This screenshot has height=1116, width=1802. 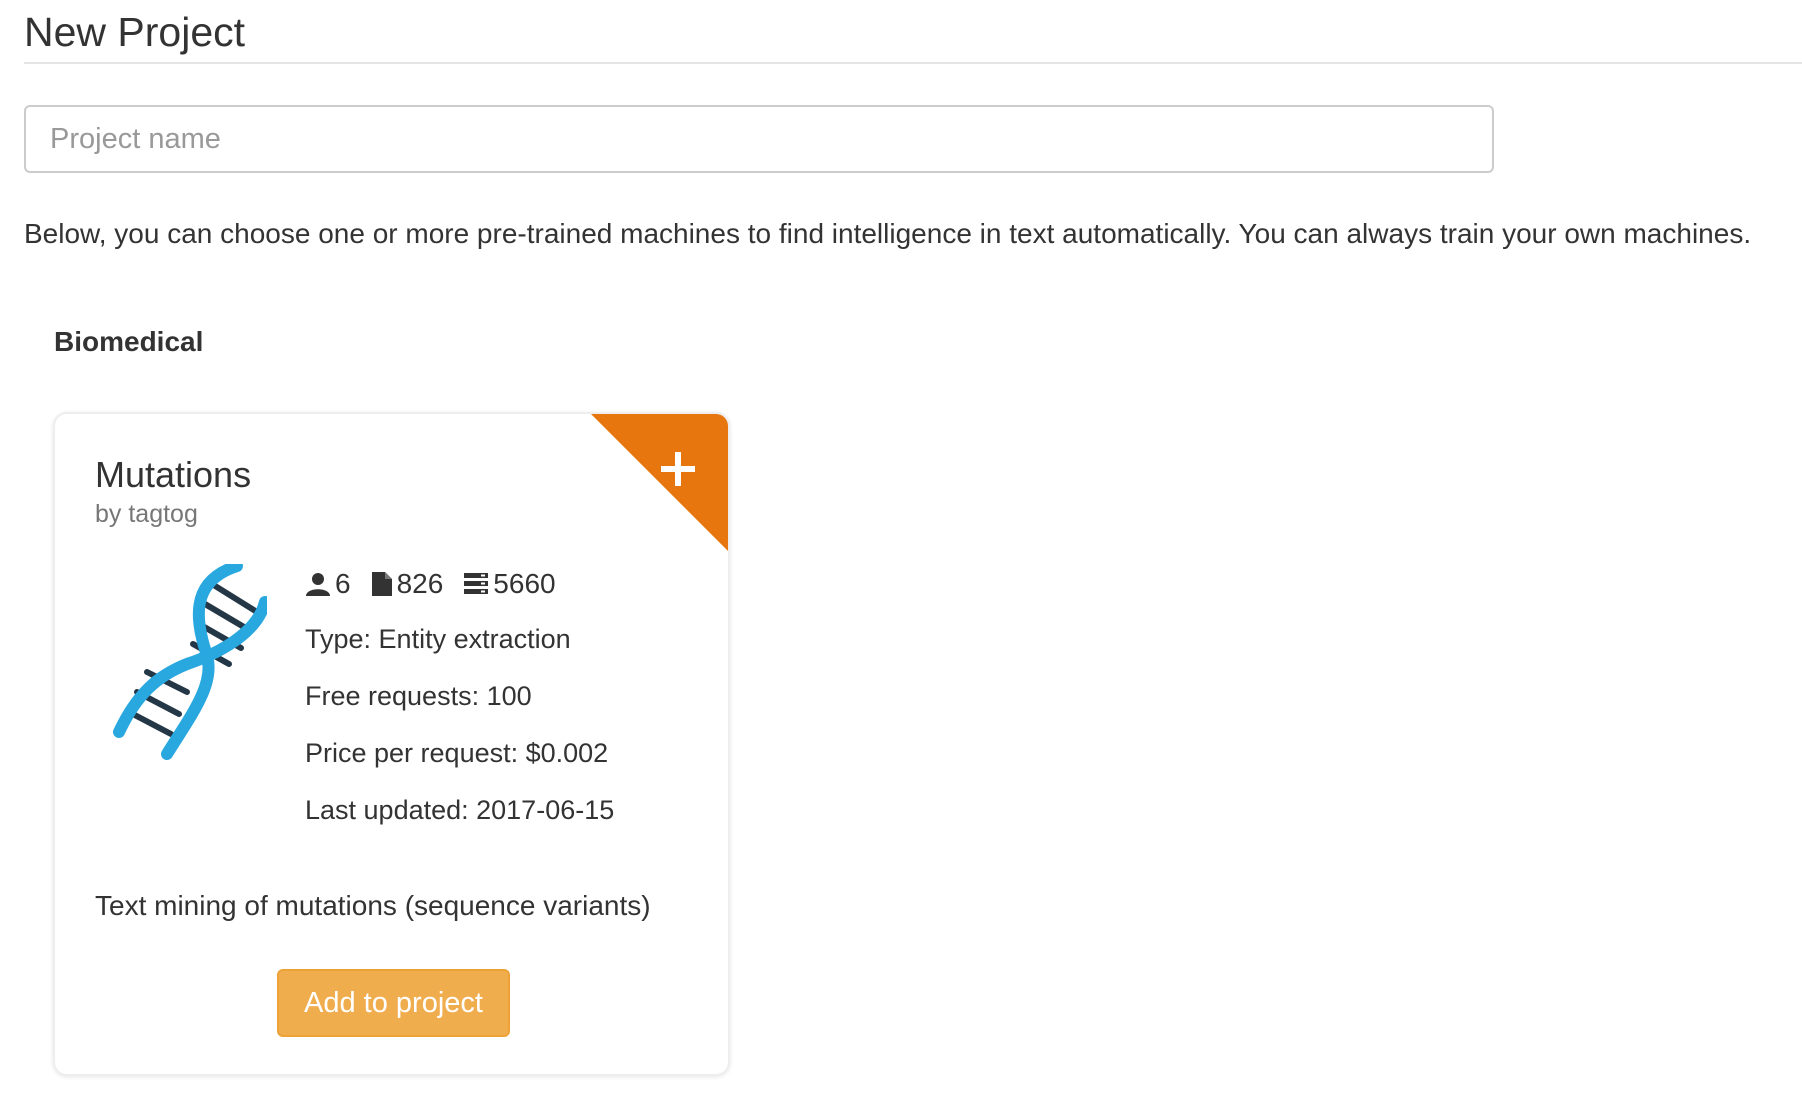 What do you see at coordinates (420, 583) in the screenshot?
I see `documents-count: 826` at bounding box center [420, 583].